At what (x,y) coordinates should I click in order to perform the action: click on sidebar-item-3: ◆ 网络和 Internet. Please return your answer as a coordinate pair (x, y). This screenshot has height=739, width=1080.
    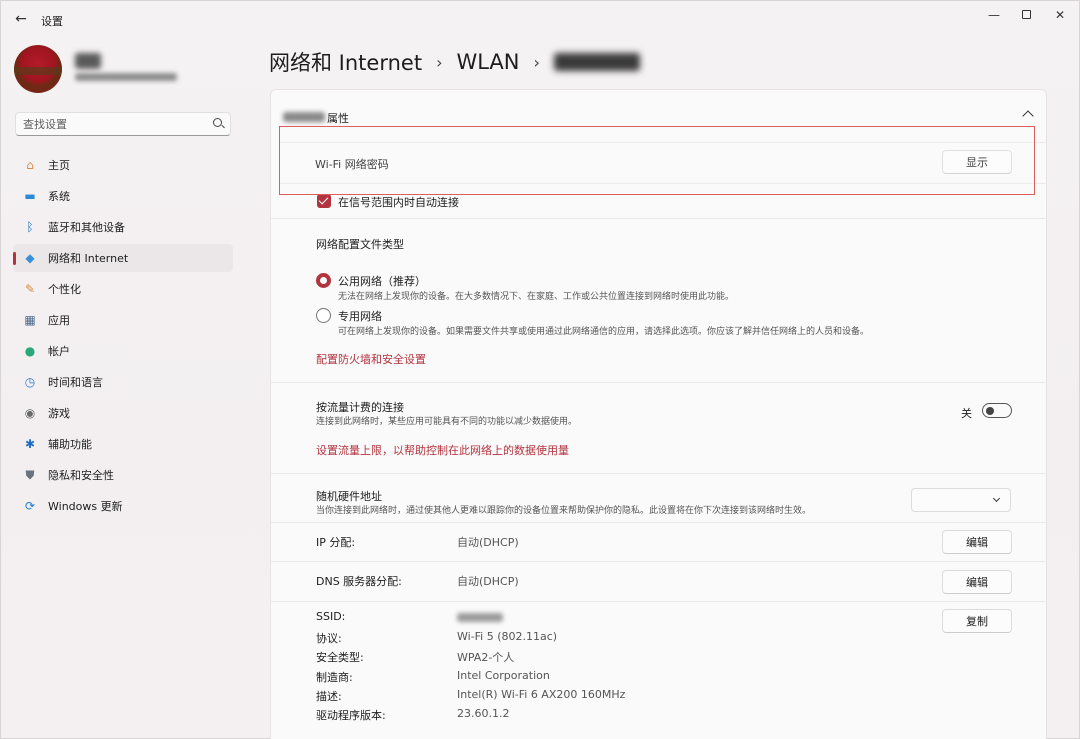
    Looking at the image, I should click on (123, 258).